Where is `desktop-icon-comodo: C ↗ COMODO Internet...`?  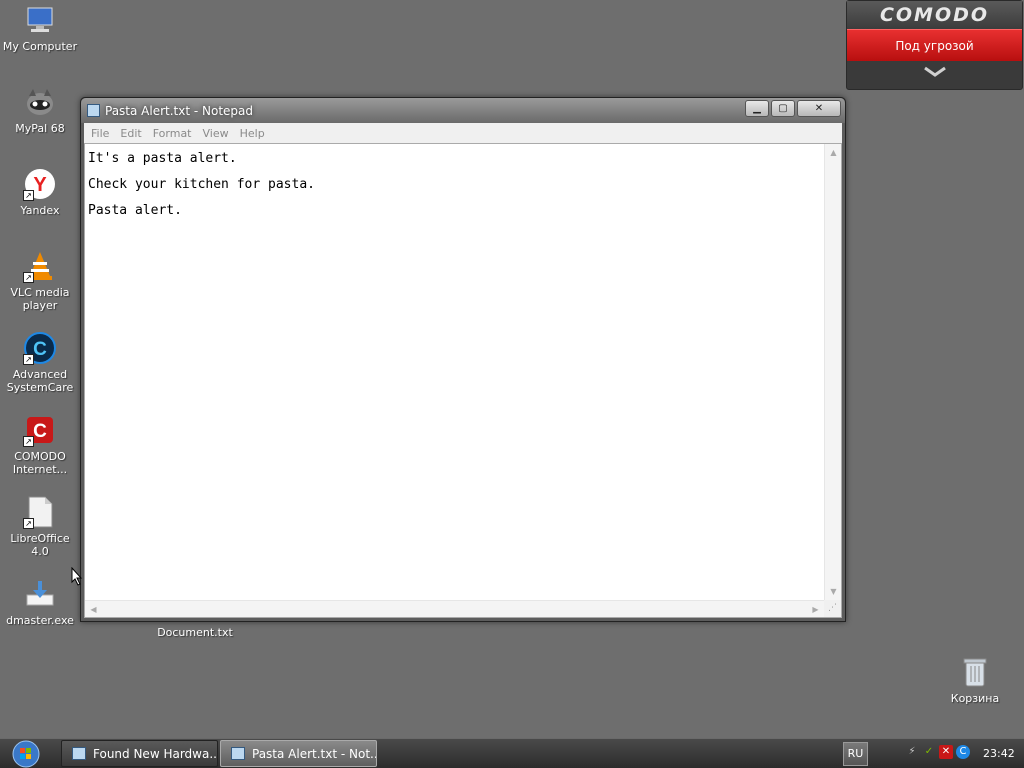 desktop-icon-comodo: C ↗ COMODO Internet... is located at coordinates (40, 444).